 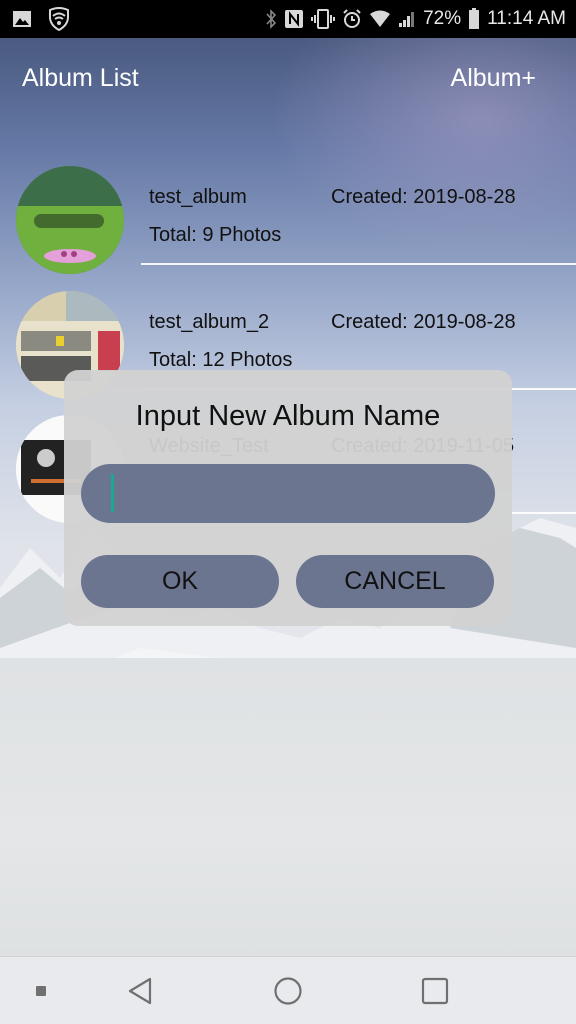 I want to click on home-icon, so click(x=288, y=991).